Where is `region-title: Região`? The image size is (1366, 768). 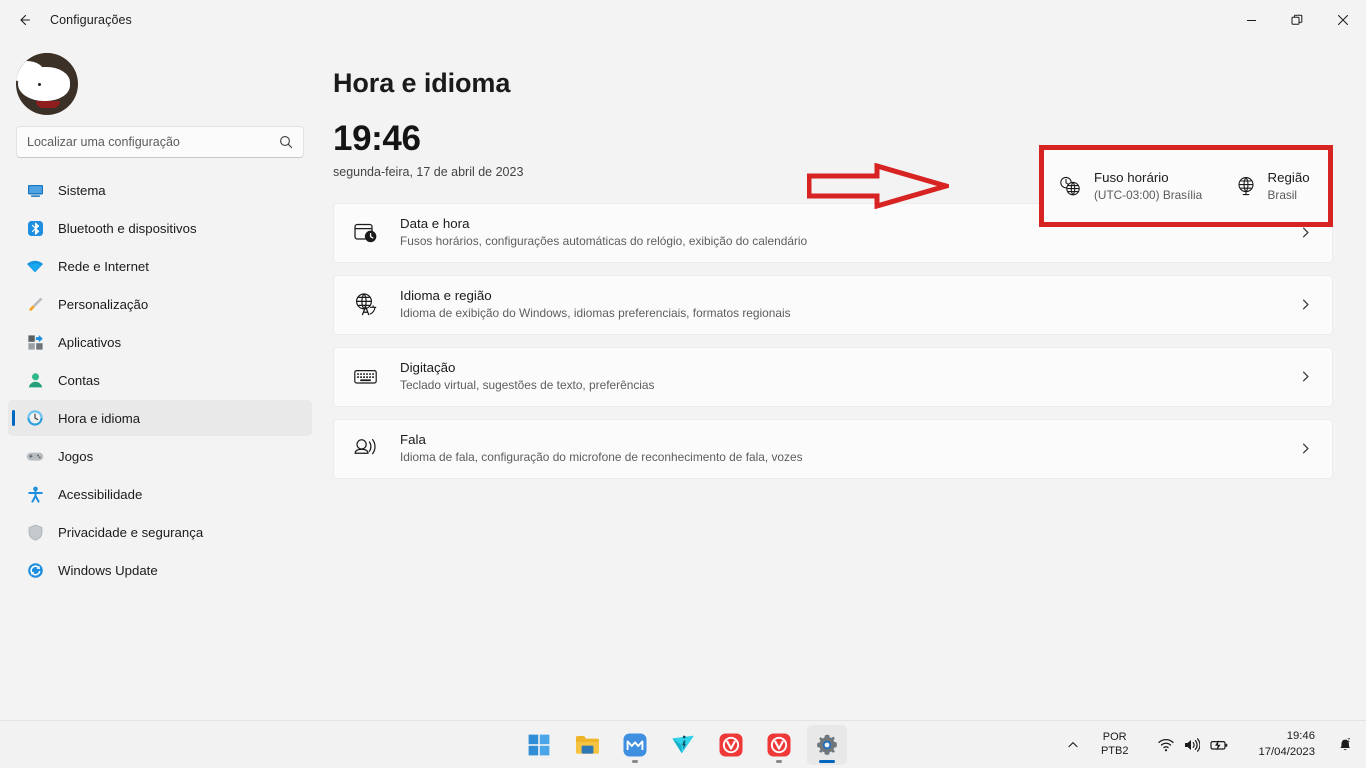 region-title: Região is located at coordinates (1288, 177).